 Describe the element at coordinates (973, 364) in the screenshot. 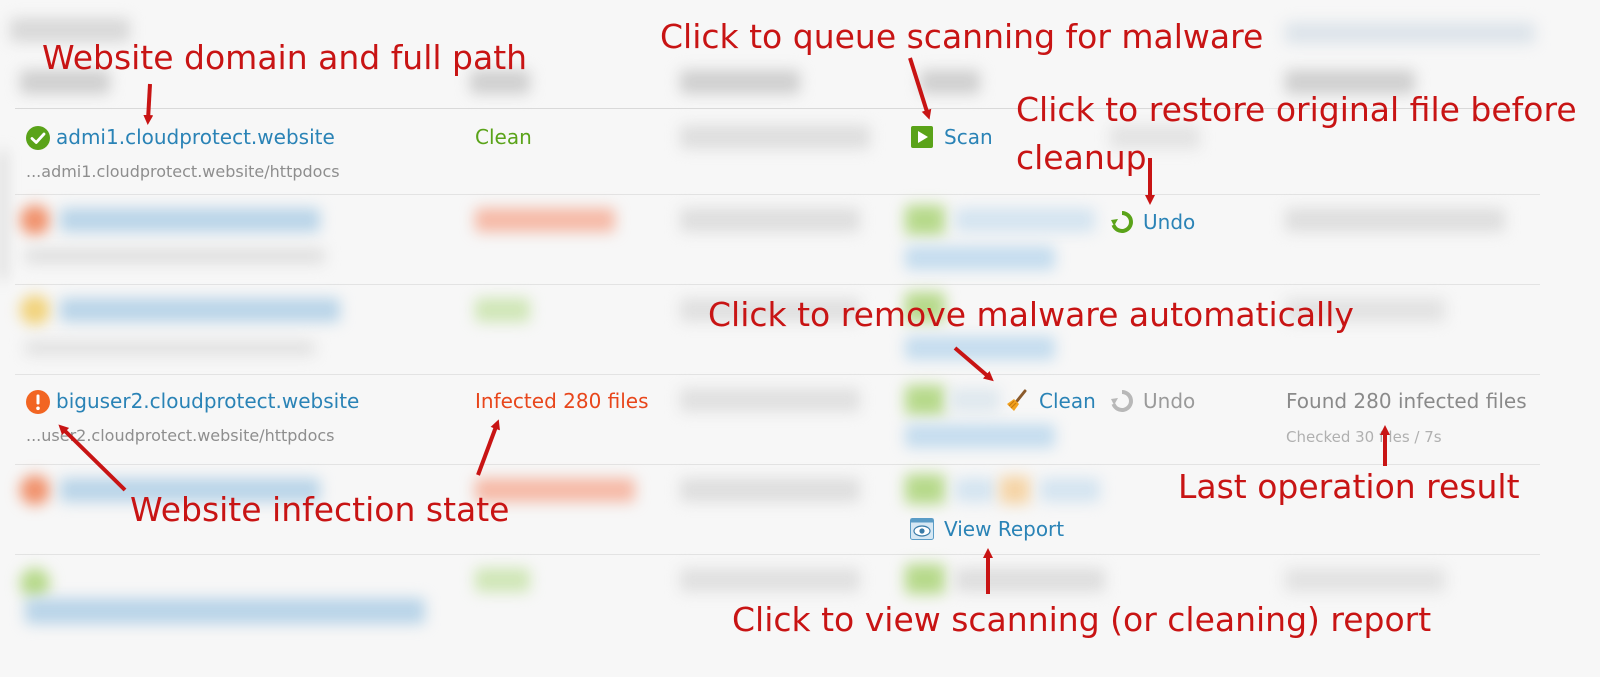

I see `arrow-clean` at that location.